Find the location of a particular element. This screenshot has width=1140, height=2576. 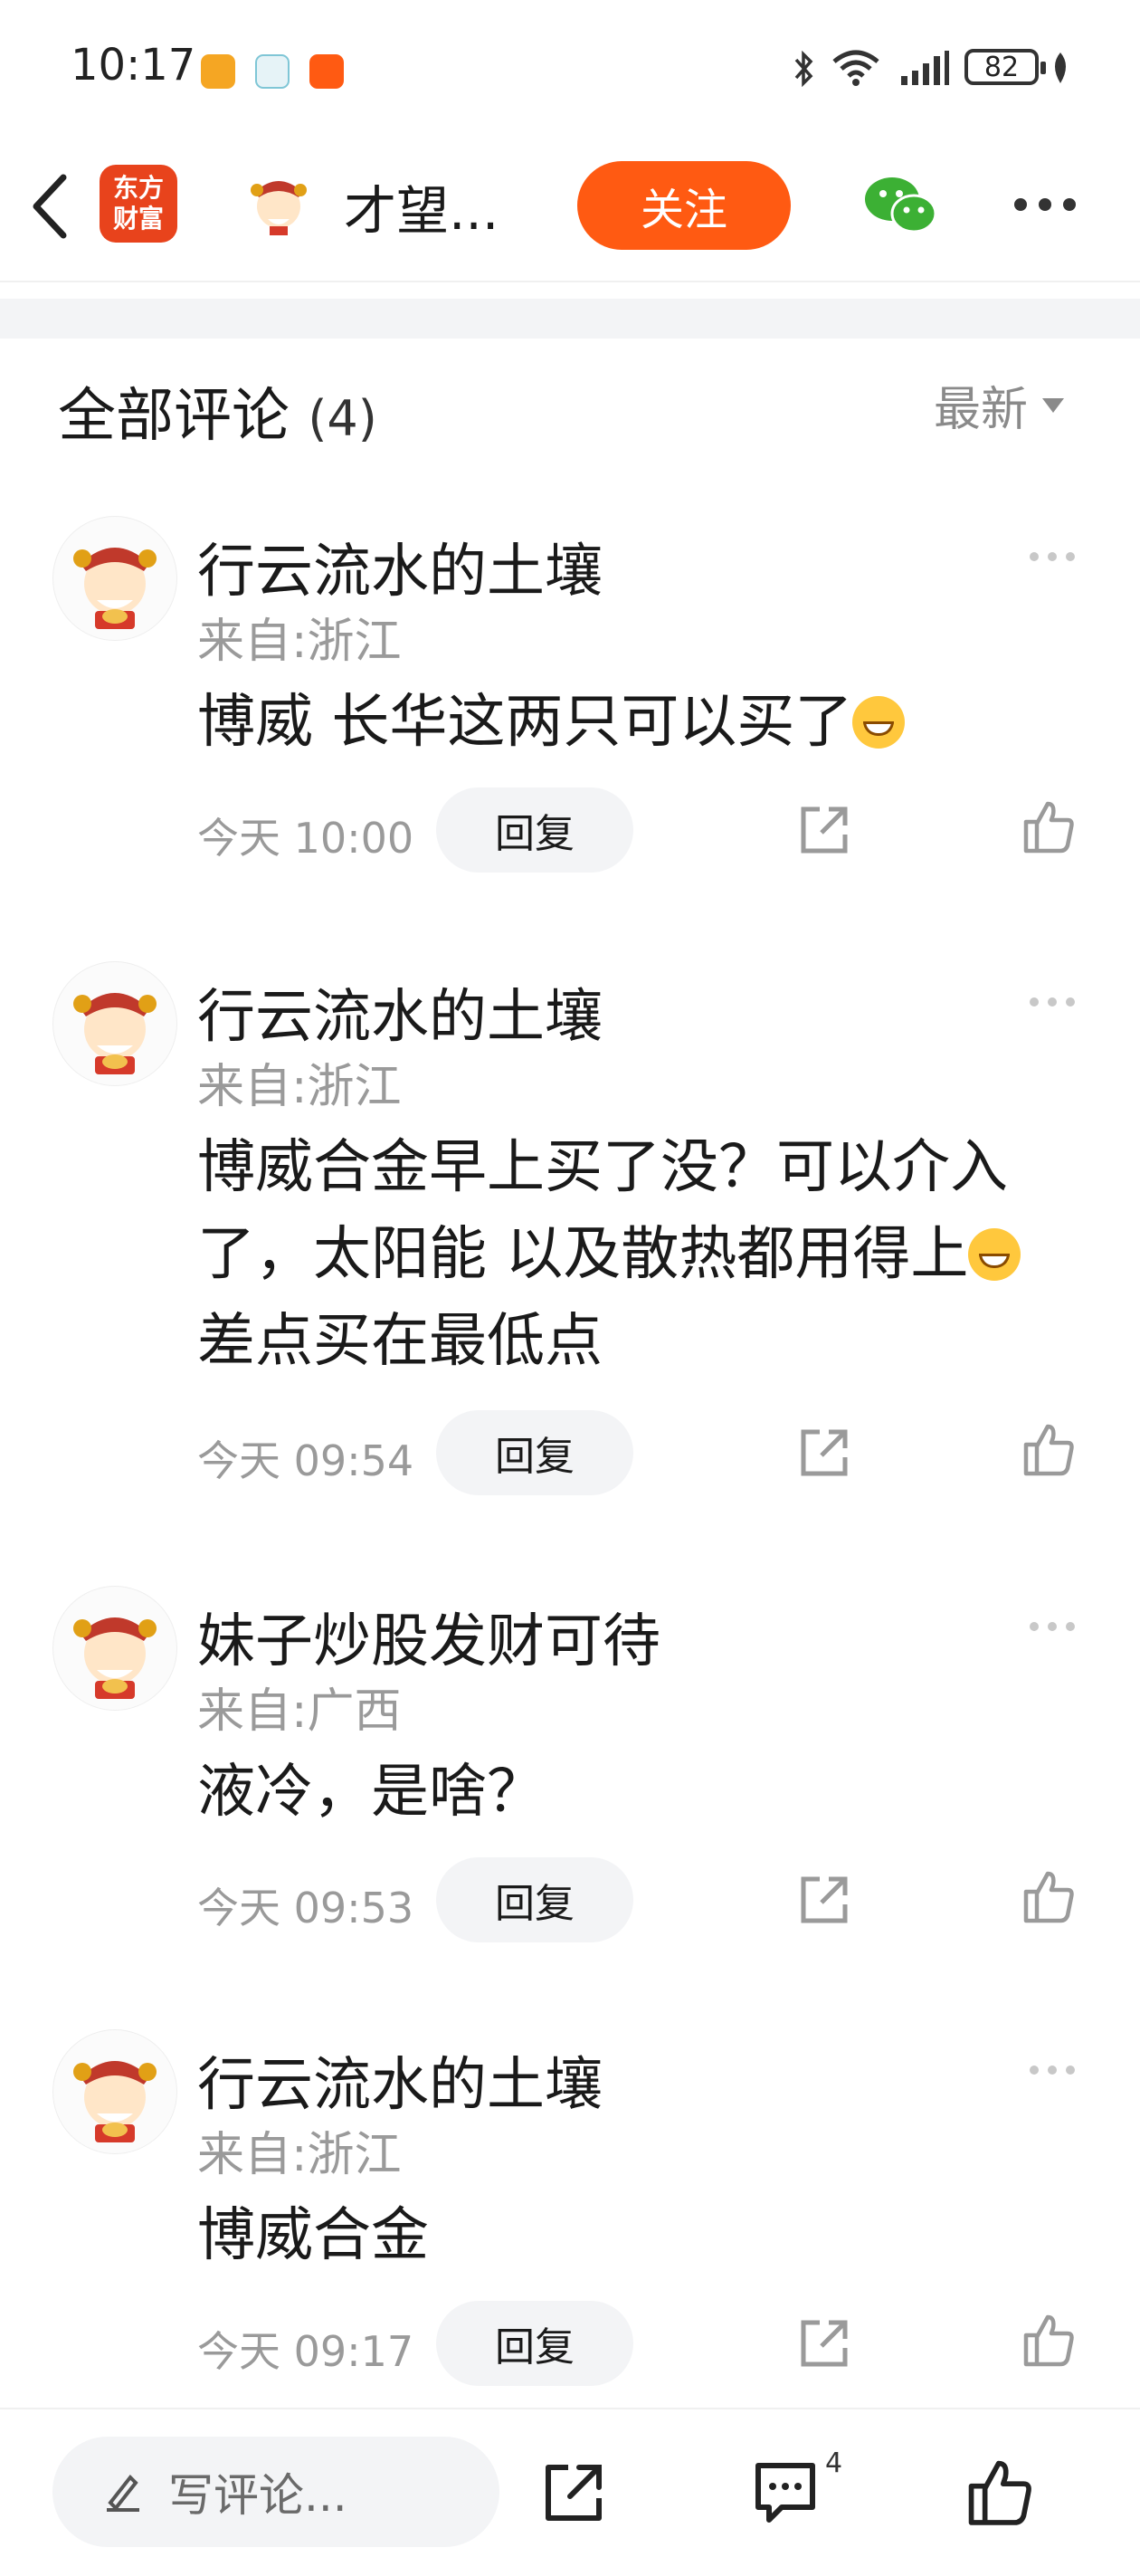

back-chevron-icon is located at coordinates (50, 207).